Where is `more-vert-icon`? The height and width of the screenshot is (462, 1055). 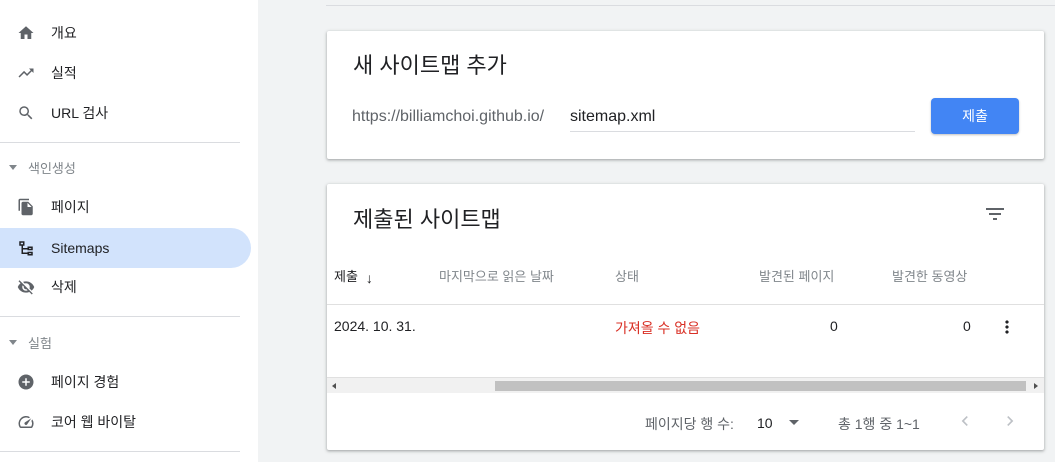 more-vert-icon is located at coordinates (1007, 327).